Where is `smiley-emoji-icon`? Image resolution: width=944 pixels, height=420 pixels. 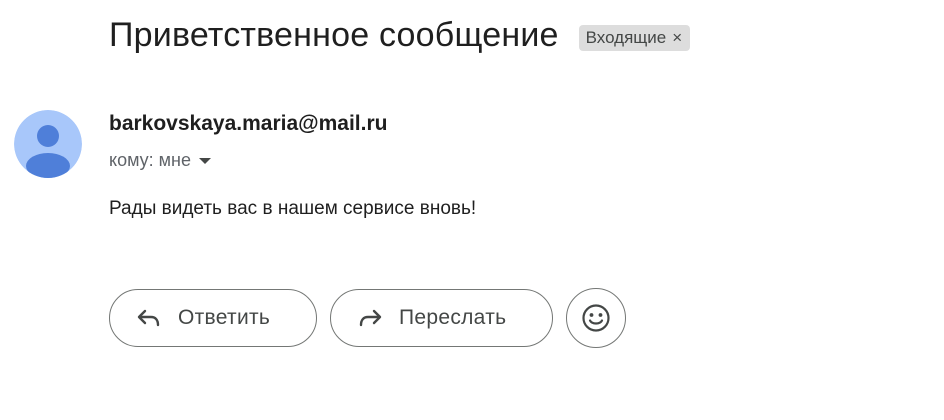
smiley-emoji-icon is located at coordinates (596, 318).